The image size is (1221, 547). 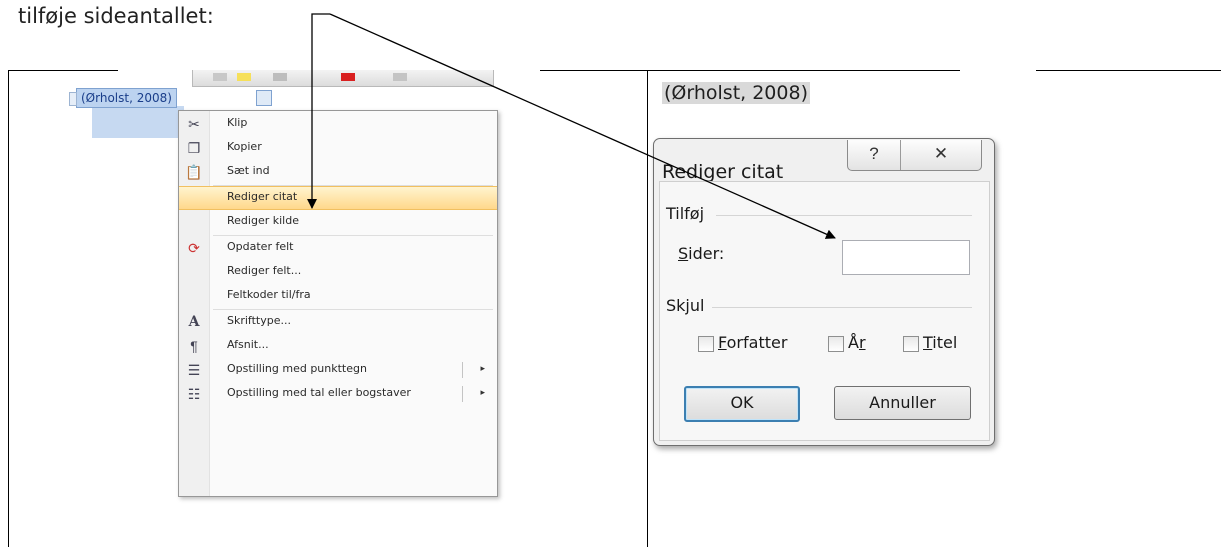 What do you see at coordinates (318, 111) in the screenshot?
I see `arrow-to-edit-citation` at bounding box center [318, 111].